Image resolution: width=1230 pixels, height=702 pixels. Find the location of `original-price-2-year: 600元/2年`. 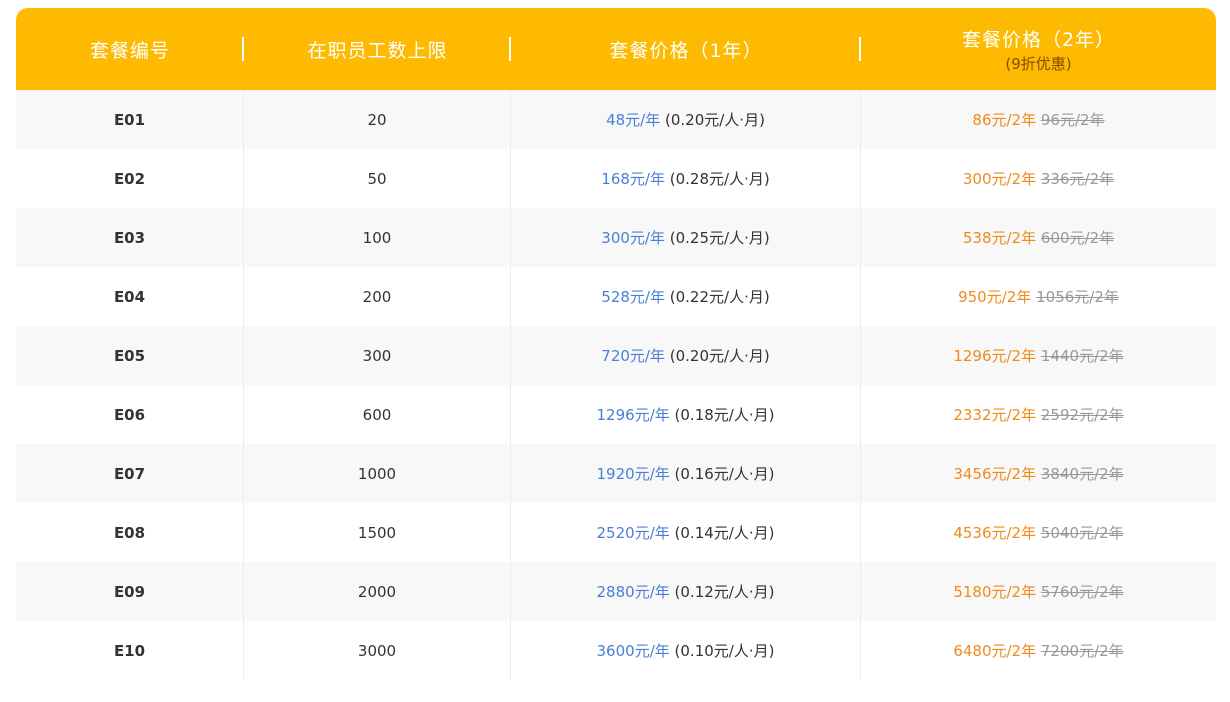

original-price-2-year: 600元/2年 is located at coordinates (1077, 238).